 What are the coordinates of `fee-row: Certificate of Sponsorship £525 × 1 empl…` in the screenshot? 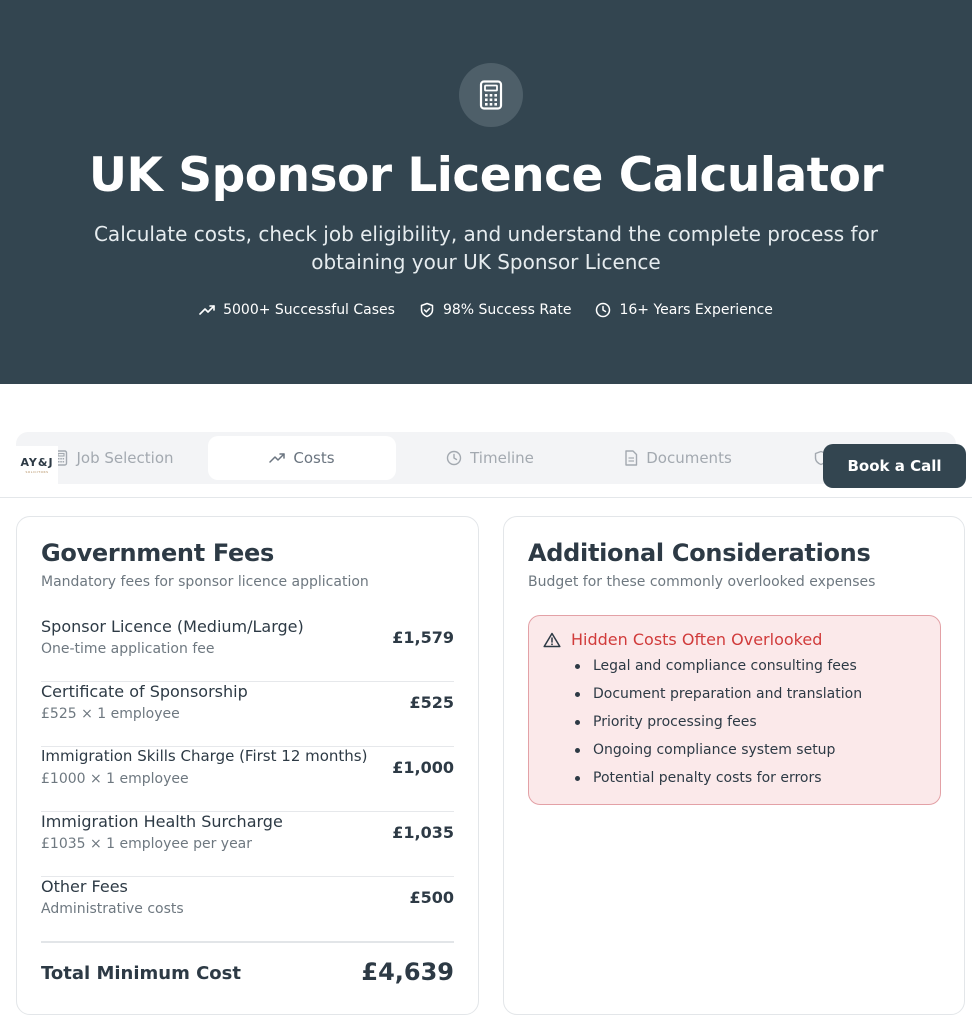 It's located at (247, 714).